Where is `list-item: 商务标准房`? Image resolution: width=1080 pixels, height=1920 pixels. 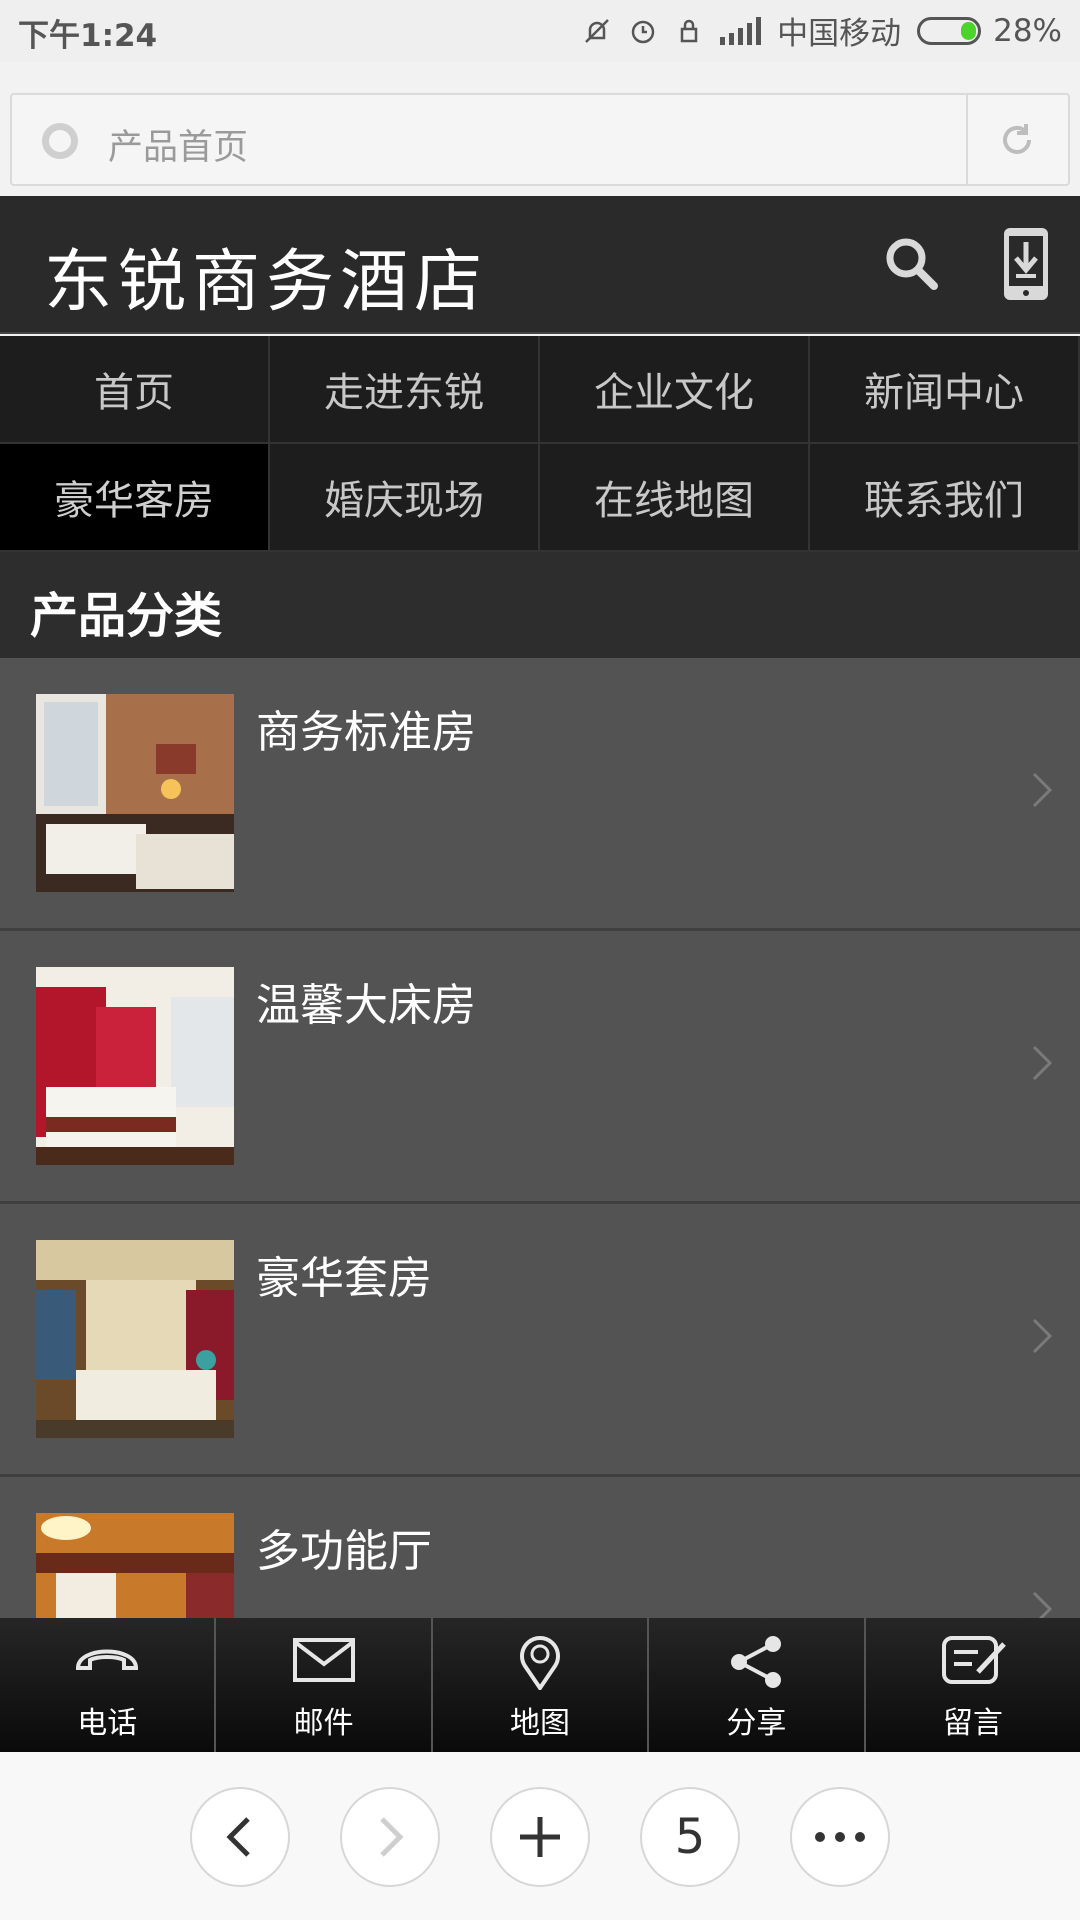
list-item: 商务标准房 is located at coordinates (540, 794).